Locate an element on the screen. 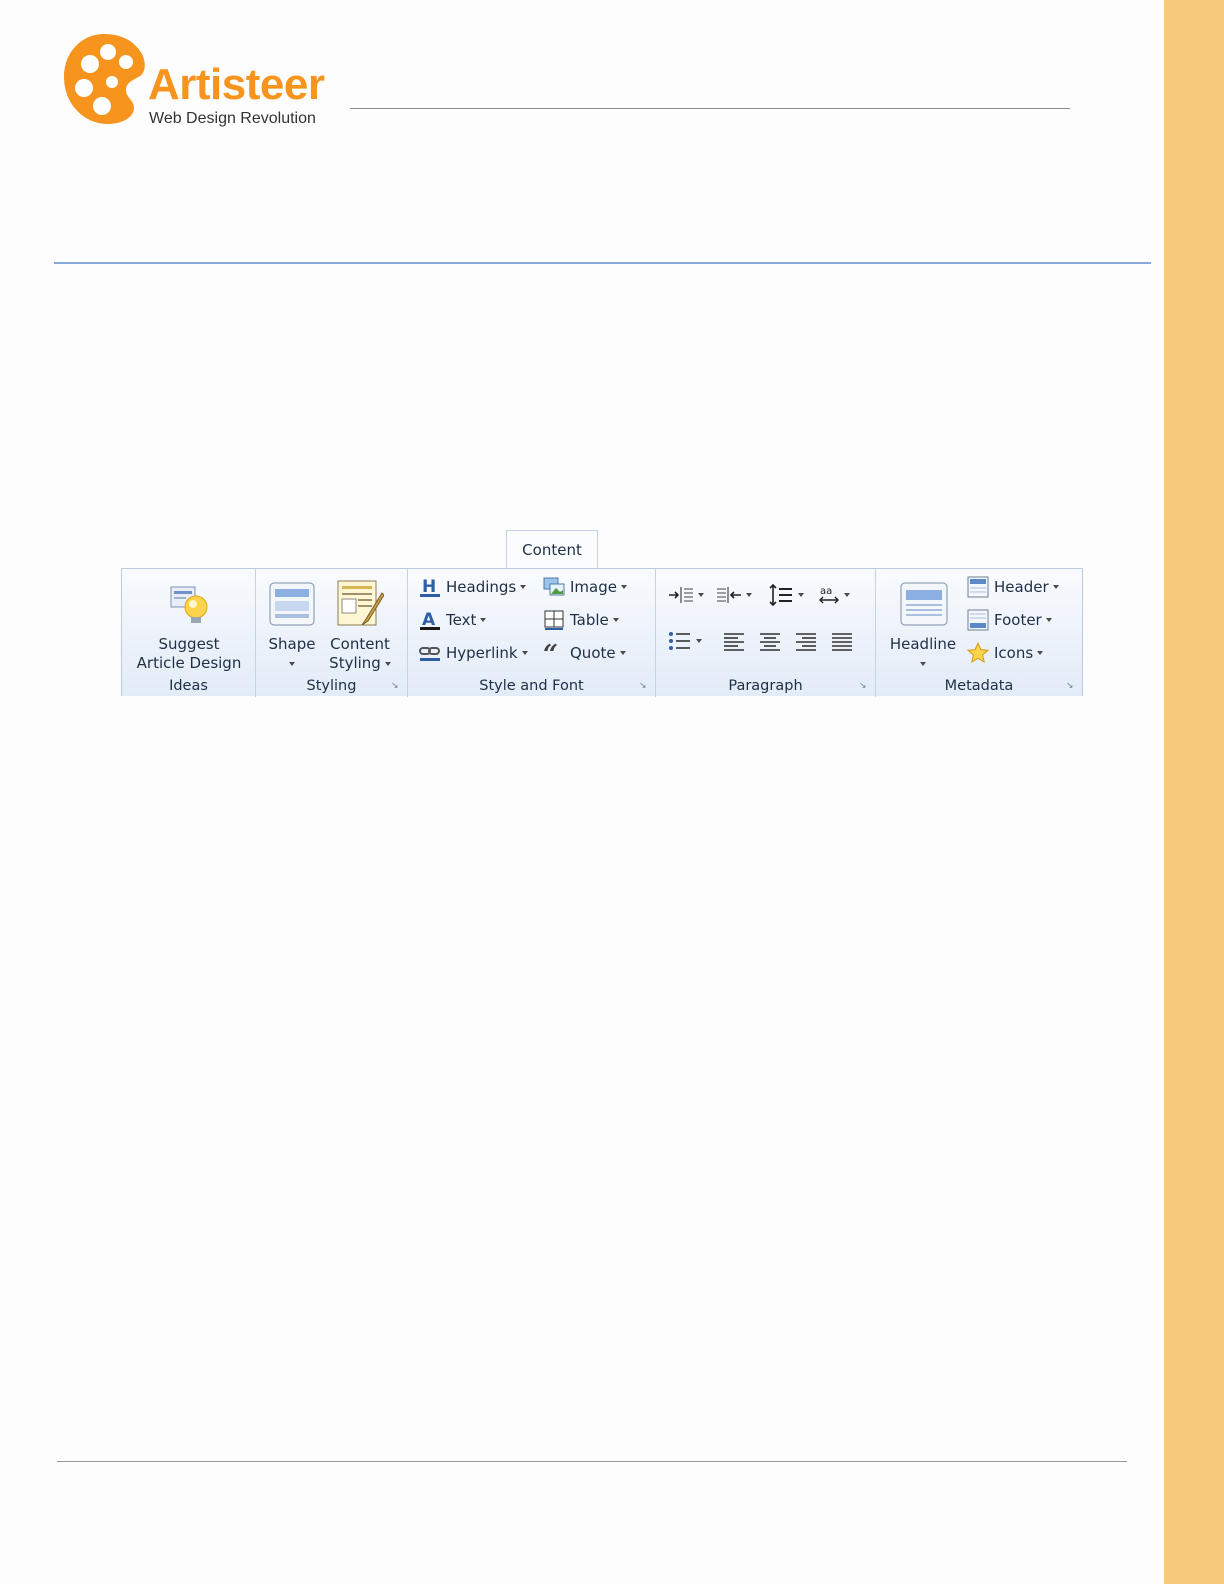  align-right-button is located at coordinates (806, 641).